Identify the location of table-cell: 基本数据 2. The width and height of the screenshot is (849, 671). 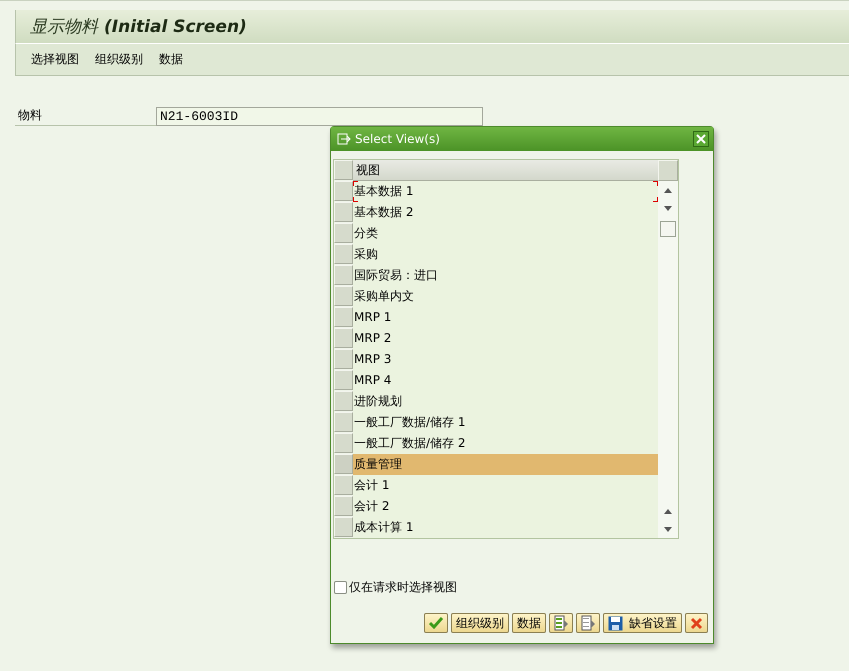
(505, 212).